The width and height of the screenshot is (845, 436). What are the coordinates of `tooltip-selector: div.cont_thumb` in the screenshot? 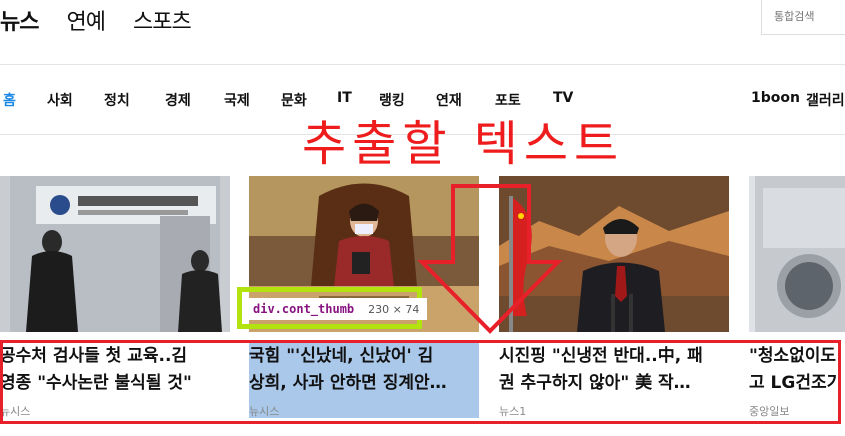 It's located at (304, 309).